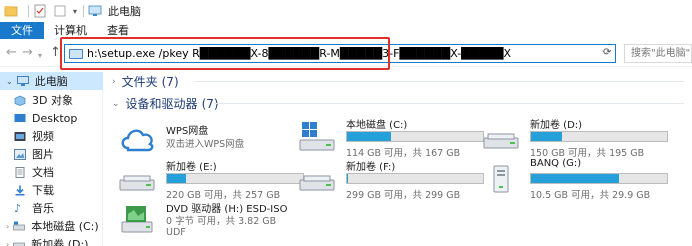  I want to click on windows-drive-icon, so click(318, 137).